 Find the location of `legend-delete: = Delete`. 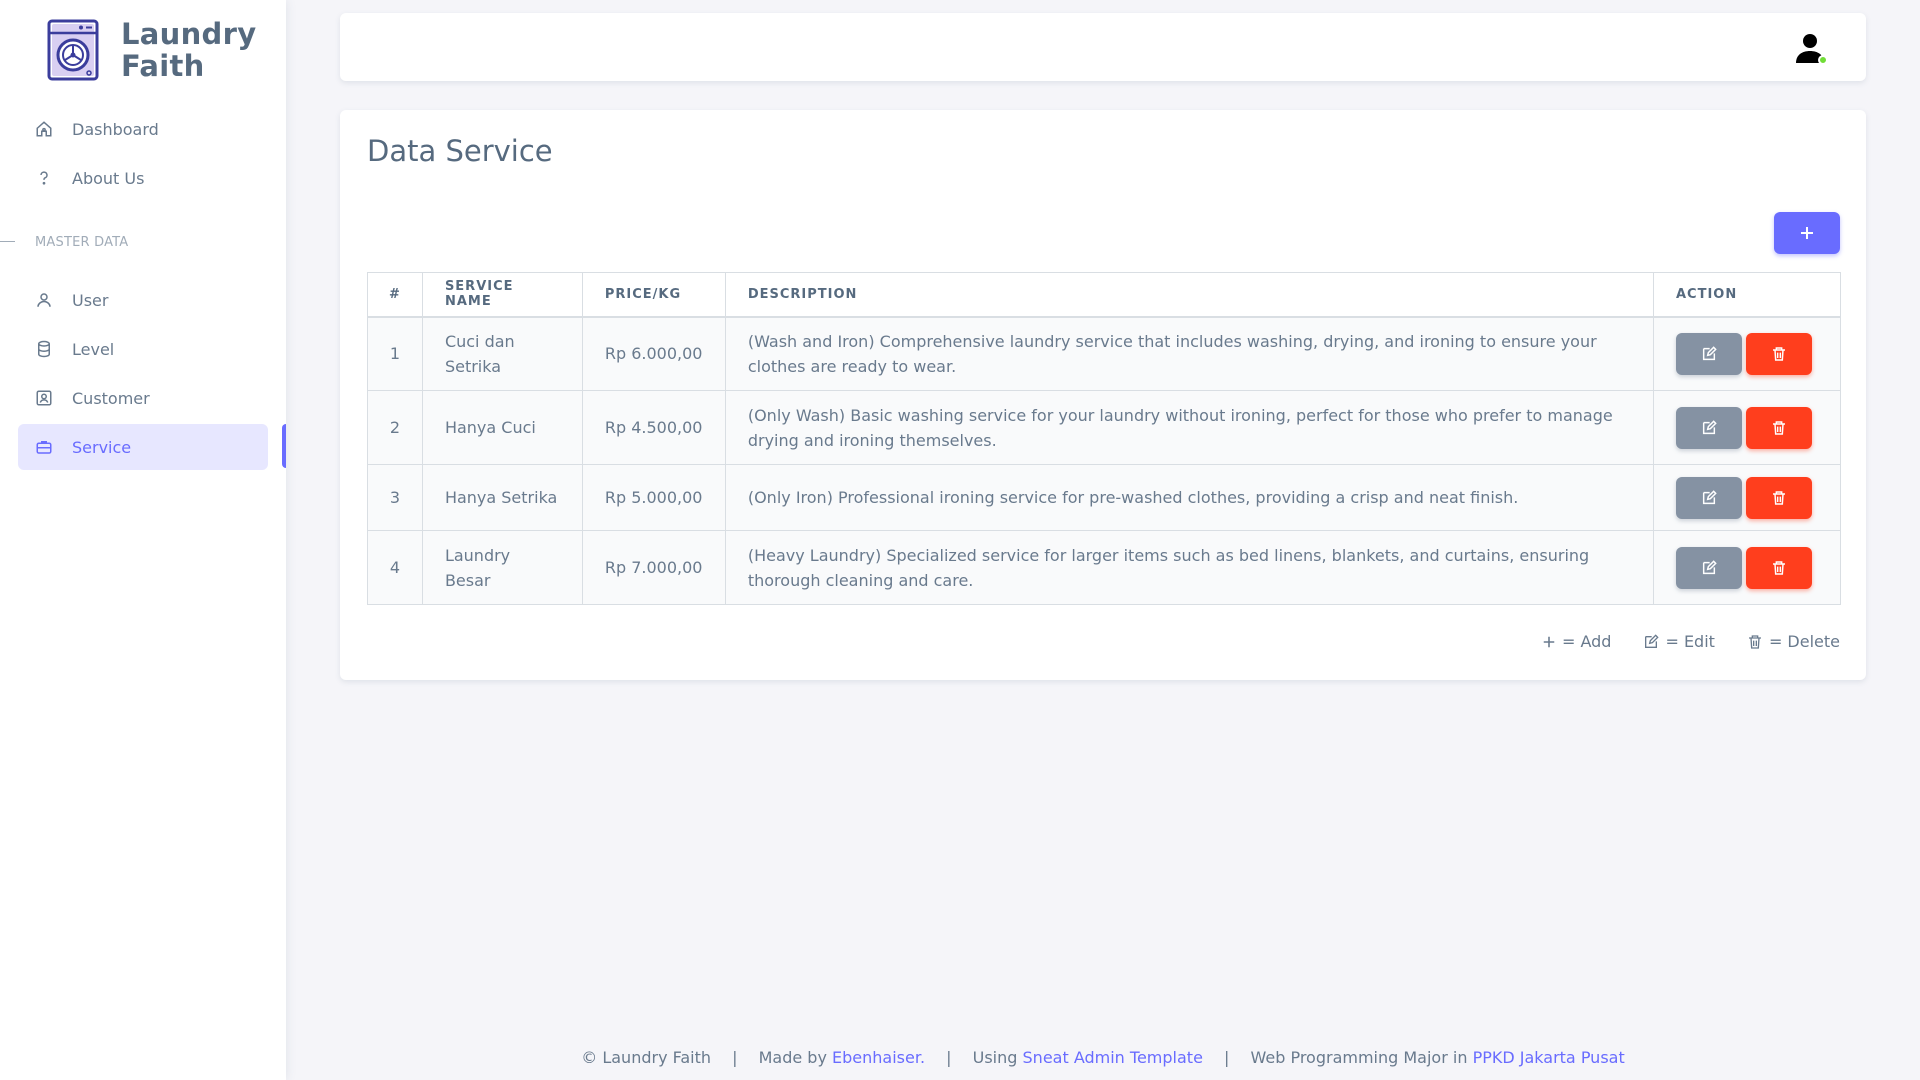

legend-delete: = Delete is located at coordinates (1793, 641).